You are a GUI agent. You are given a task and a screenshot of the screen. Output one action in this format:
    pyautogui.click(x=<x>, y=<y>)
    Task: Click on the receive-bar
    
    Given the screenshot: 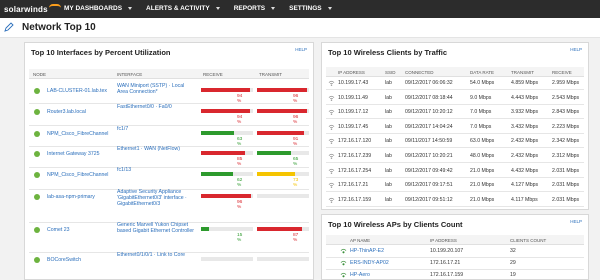 What is the action you would take?
    pyautogui.click(x=227, y=229)
    